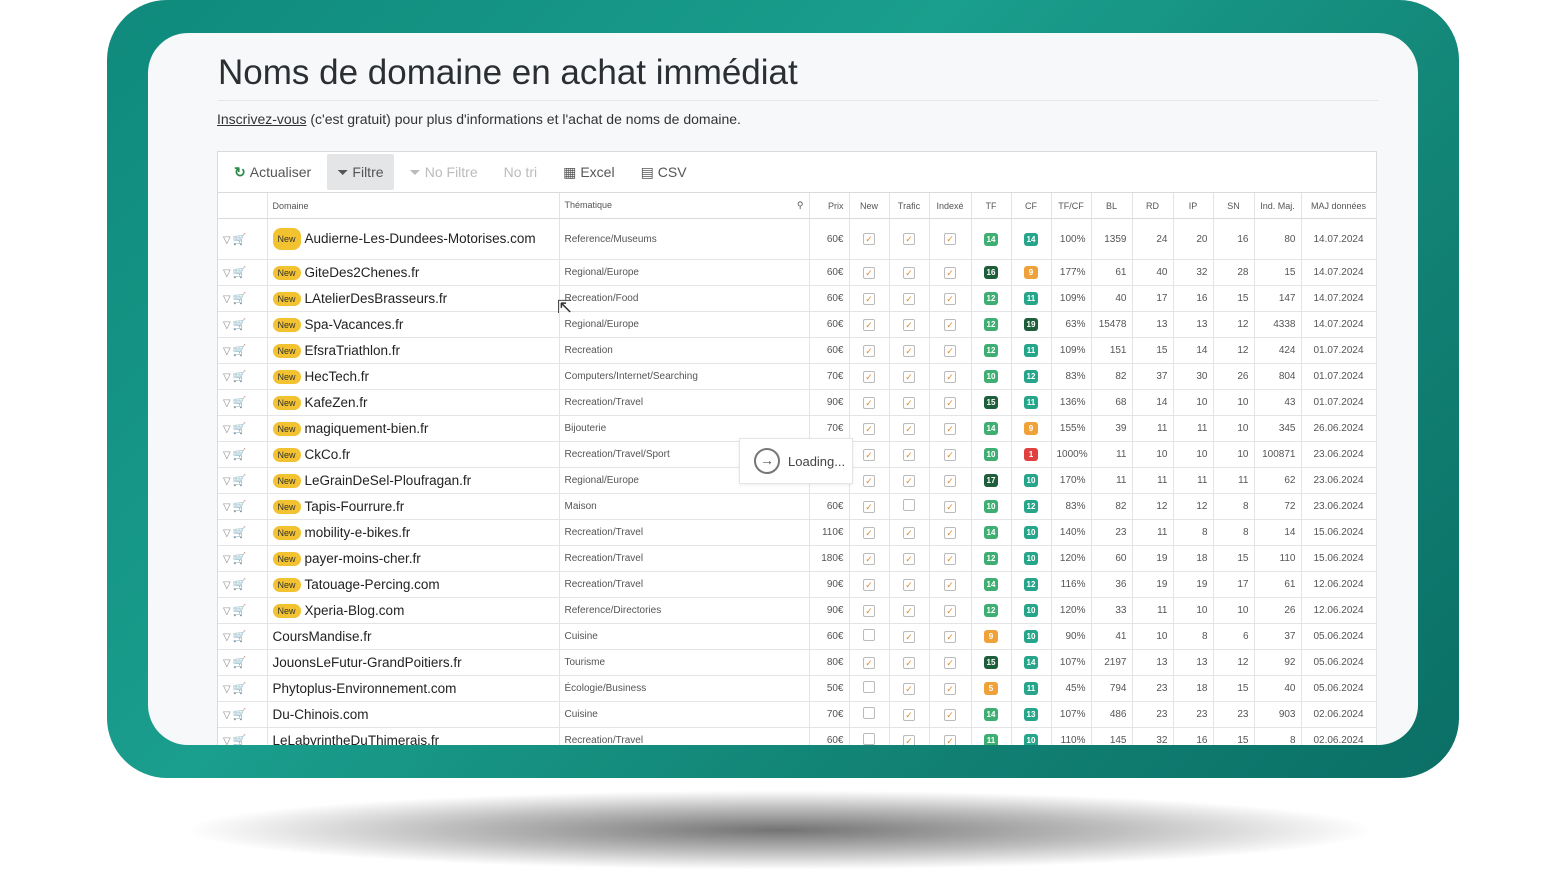 Image resolution: width=1565 pixels, height=889 pixels. Describe the element at coordinates (991, 206) in the screenshot. I see `col-tf: TF` at that location.